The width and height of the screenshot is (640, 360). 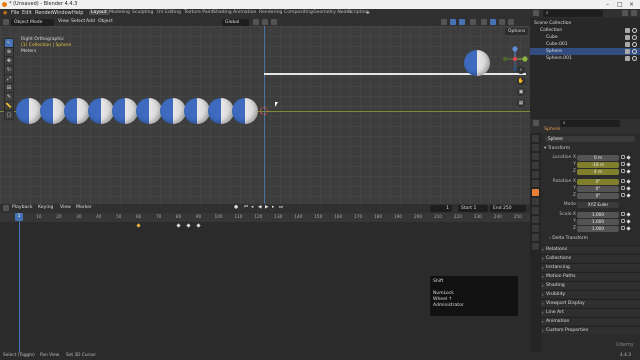 What do you see at coordinates (169, 12) in the screenshot?
I see `workspace-tab-uv-editing: UV Editing` at bounding box center [169, 12].